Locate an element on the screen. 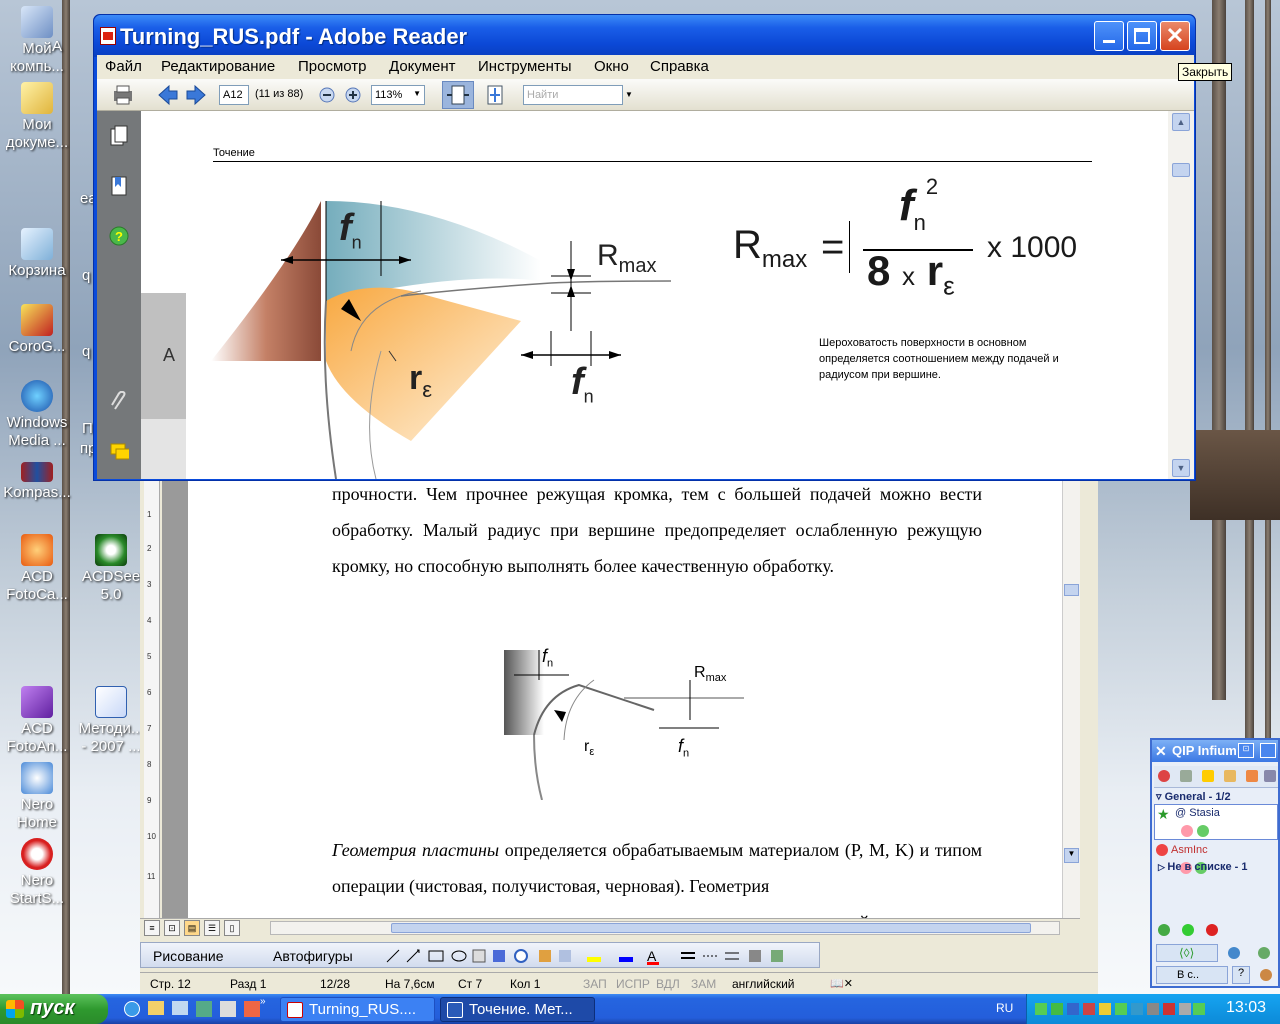 This screenshot has width=1280, height=1024. explorer-icon is located at coordinates (156, 1008).